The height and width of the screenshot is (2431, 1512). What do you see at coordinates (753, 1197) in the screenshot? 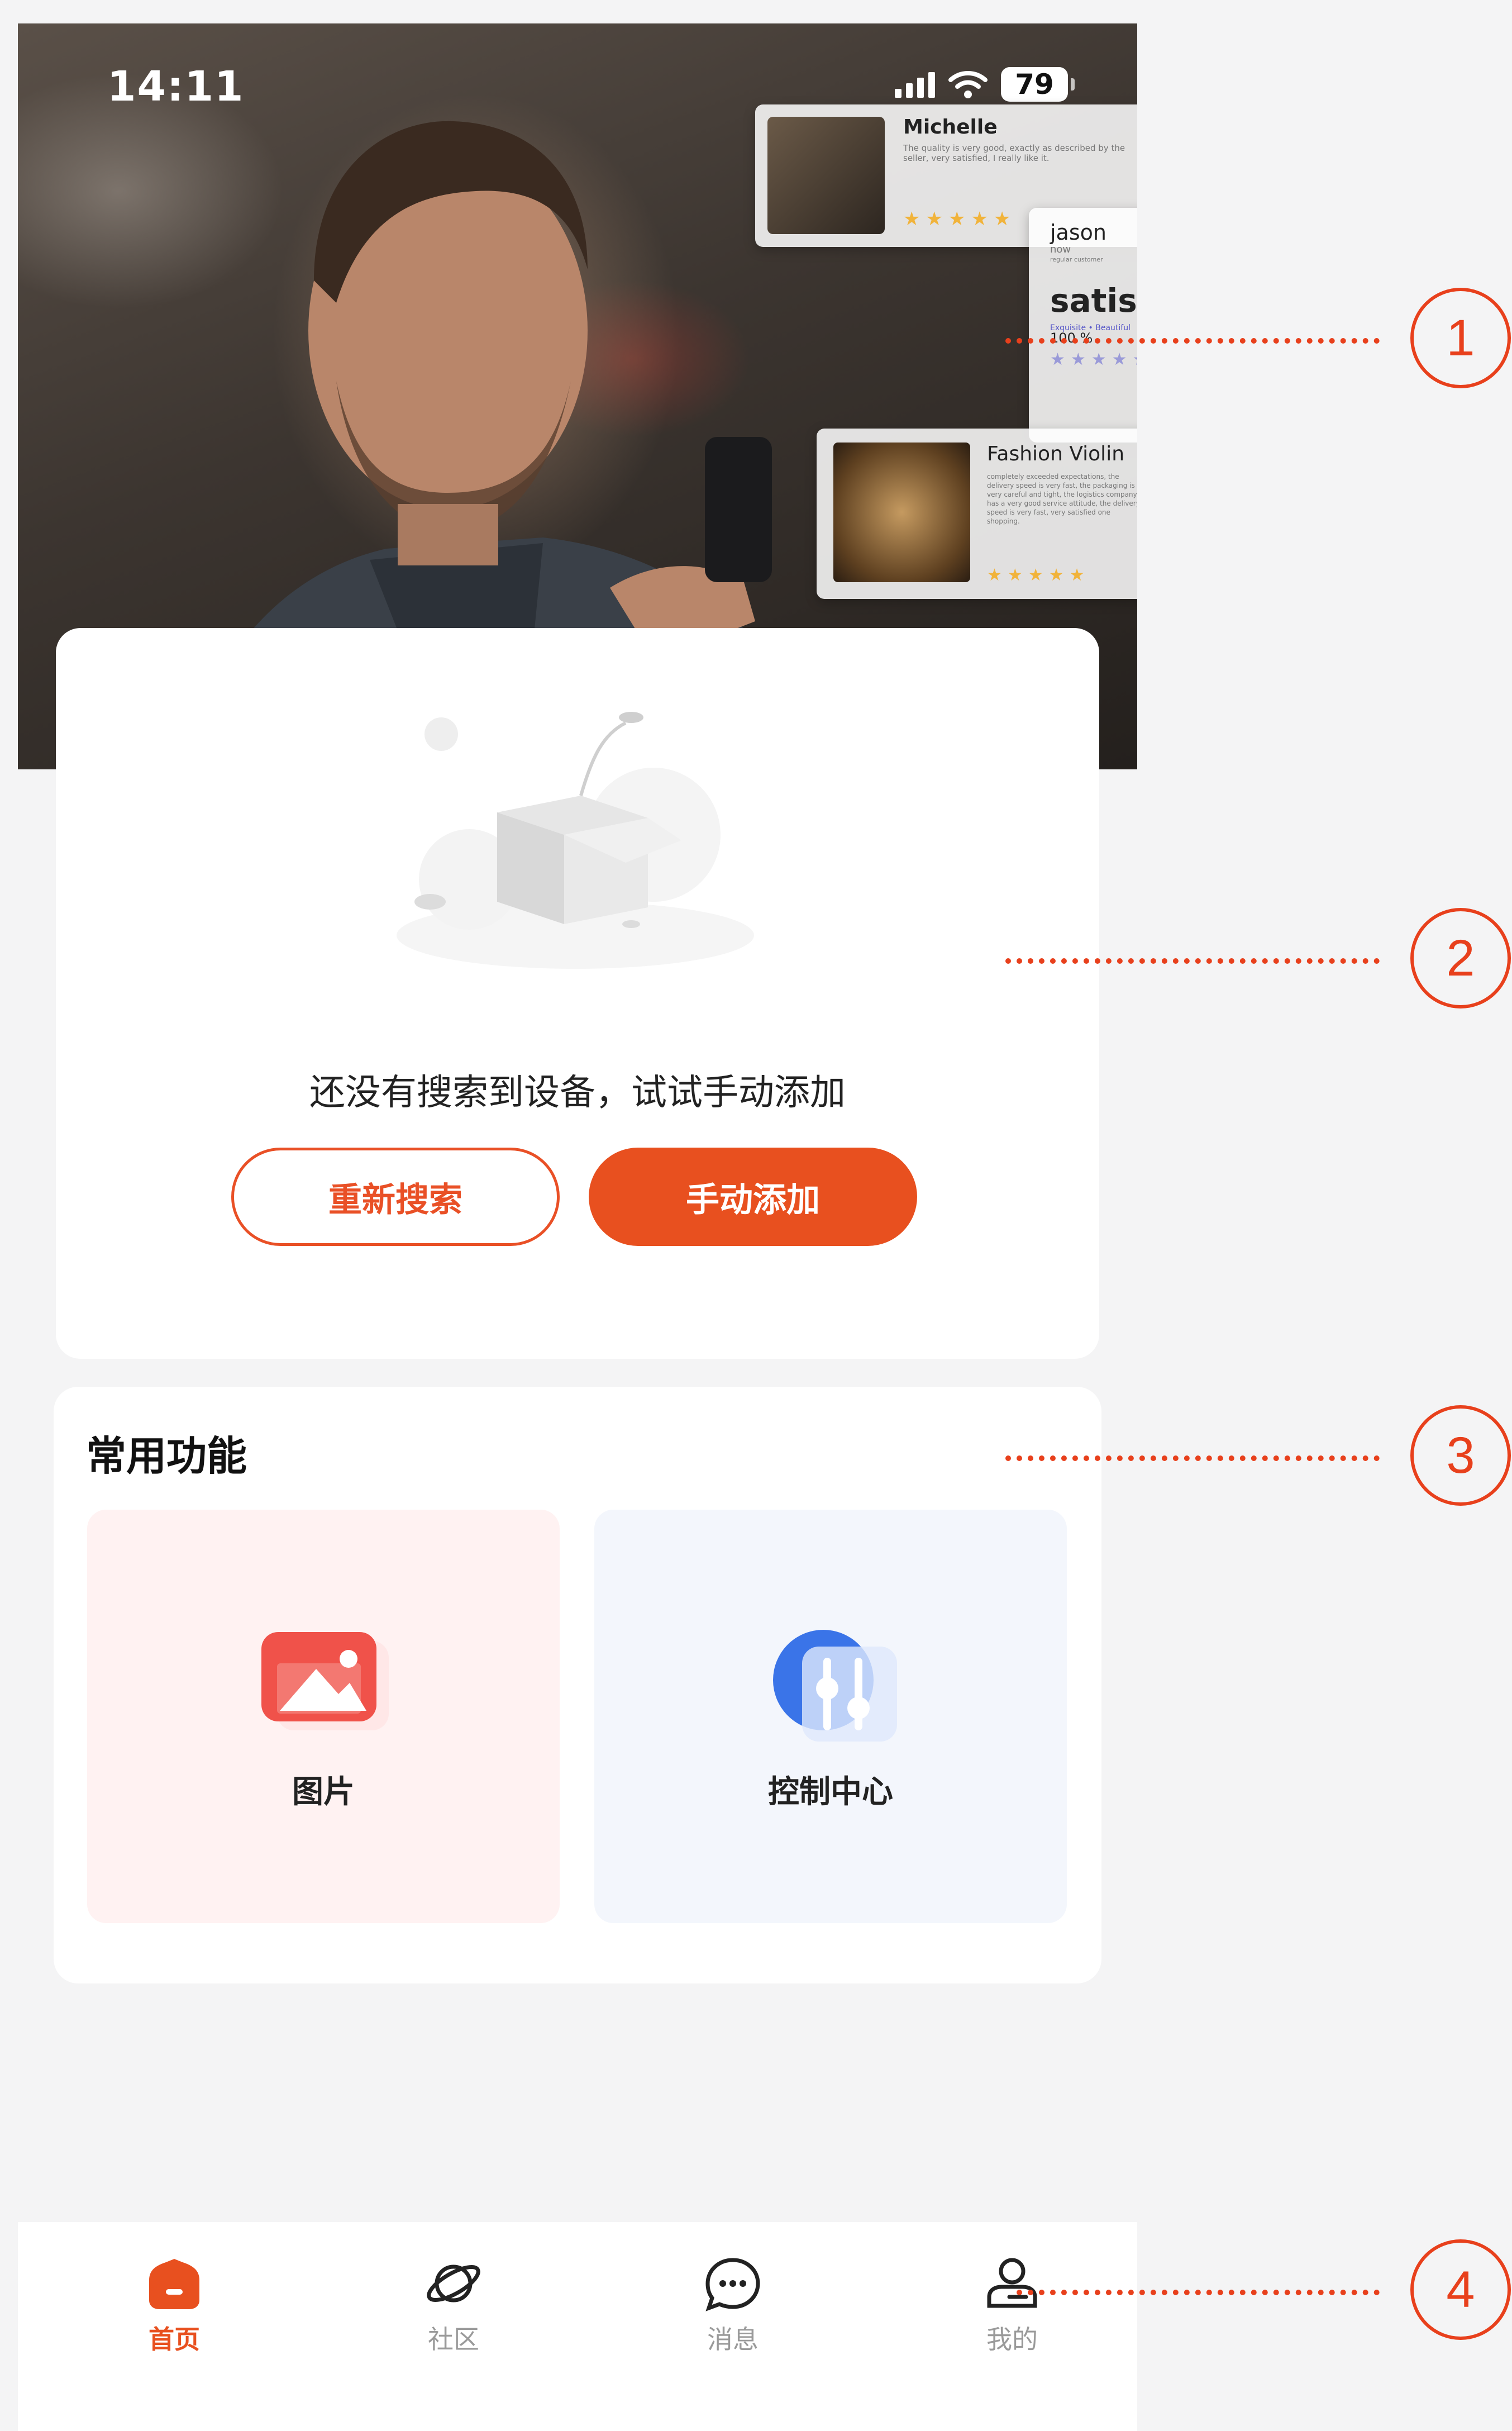
I see `manual-add-button: 手动添加` at bounding box center [753, 1197].